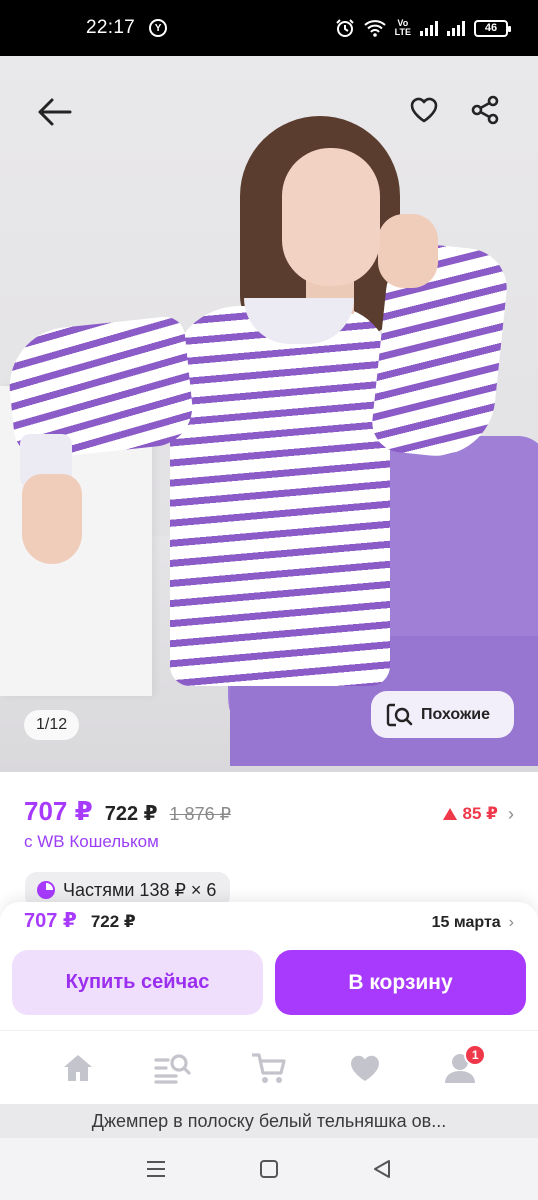 The height and width of the screenshot is (1200, 538). I want to click on system-nav-bar, so click(269, 1169).